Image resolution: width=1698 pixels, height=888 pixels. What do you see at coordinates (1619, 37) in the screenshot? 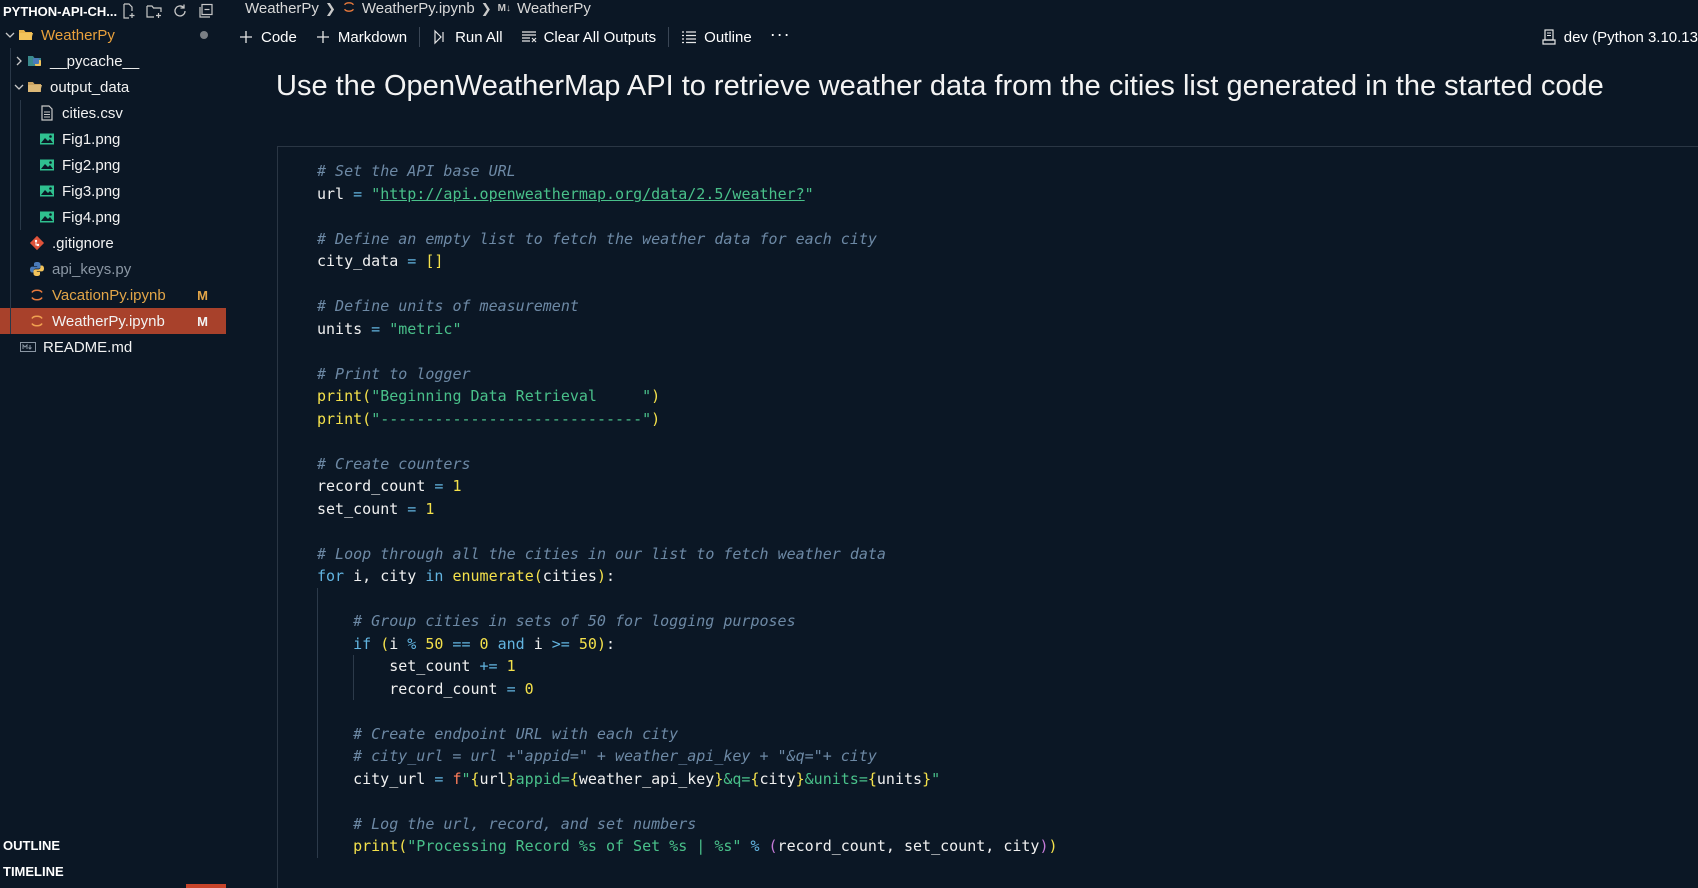
I see `kernel-picker: dev (Python 3.10.13` at bounding box center [1619, 37].